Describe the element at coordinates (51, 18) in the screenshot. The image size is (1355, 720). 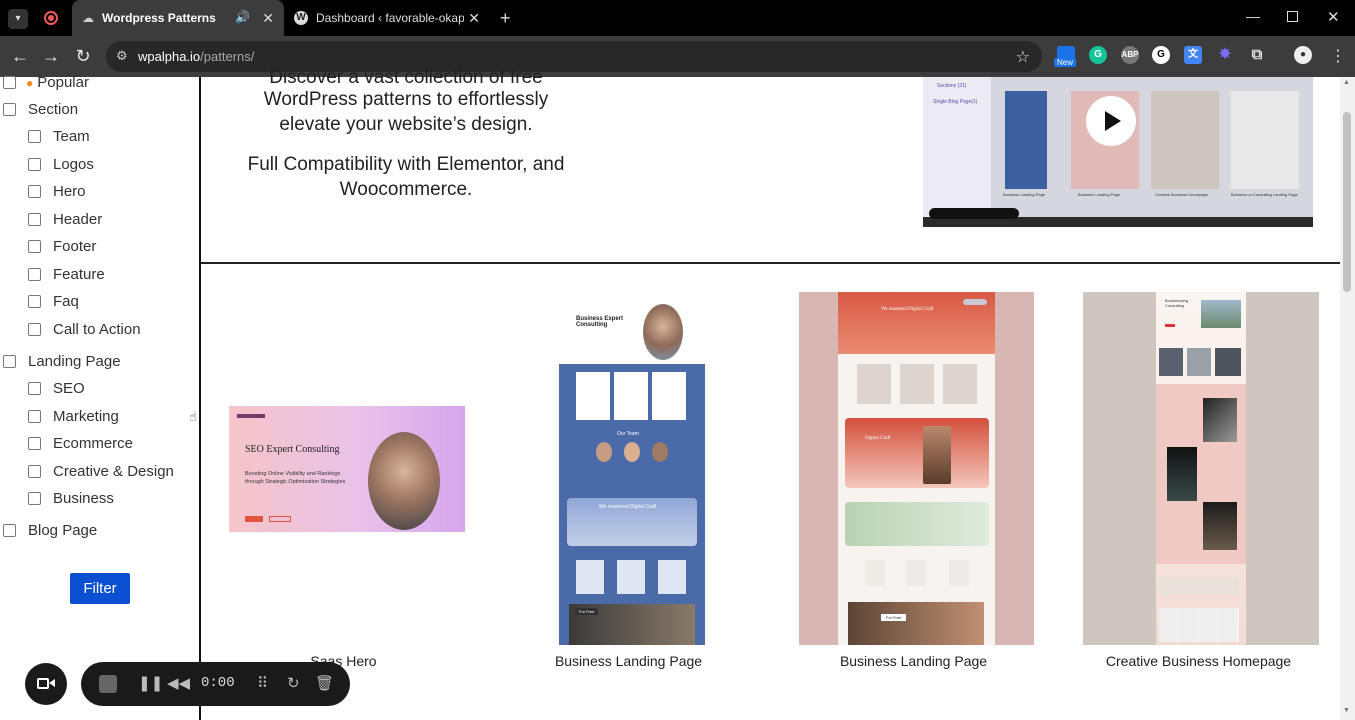
I see `record-icon` at that location.